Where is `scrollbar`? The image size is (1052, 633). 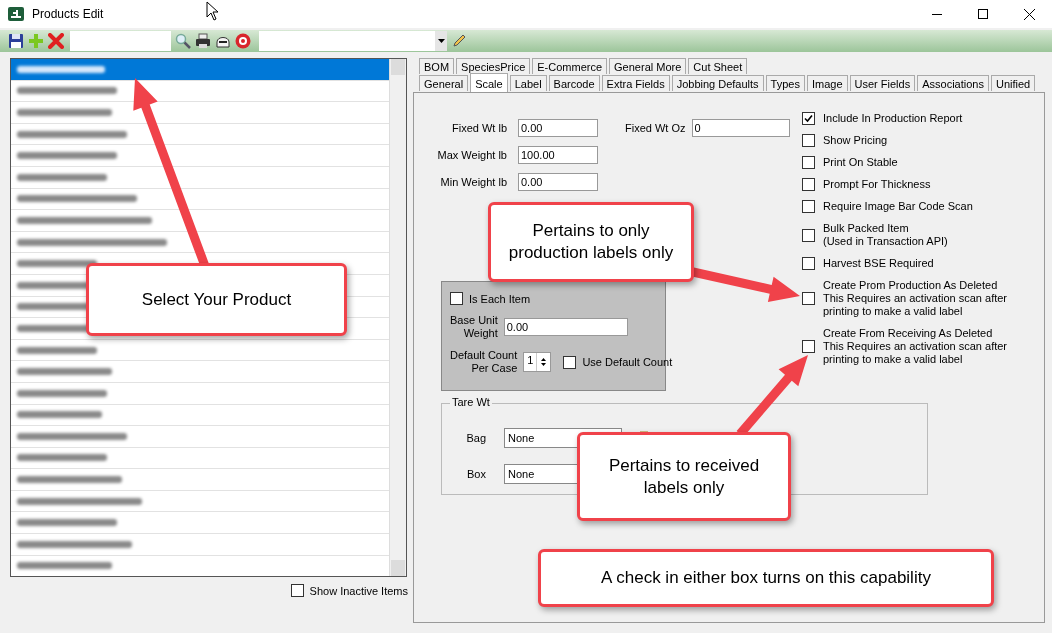
scrollbar is located at coordinates (397, 317).